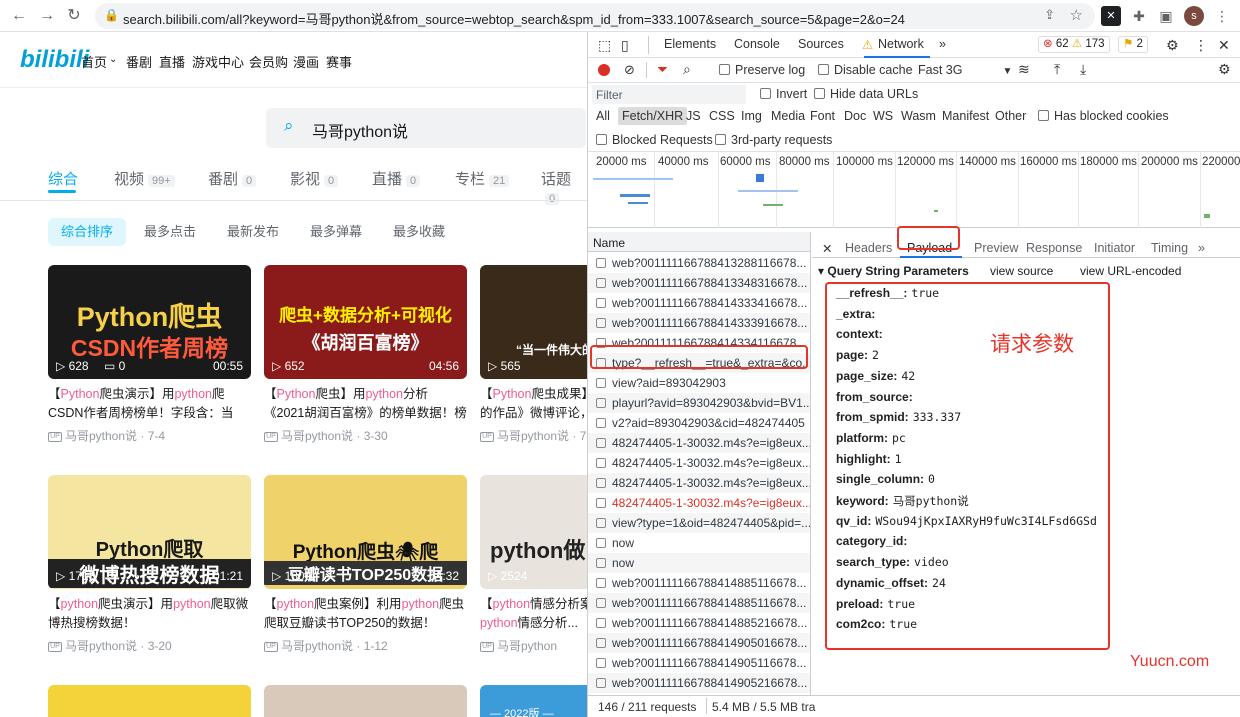 The width and height of the screenshot is (1240, 717). What do you see at coordinates (901, 44) in the screenshot?
I see `tab-network: Network` at bounding box center [901, 44].